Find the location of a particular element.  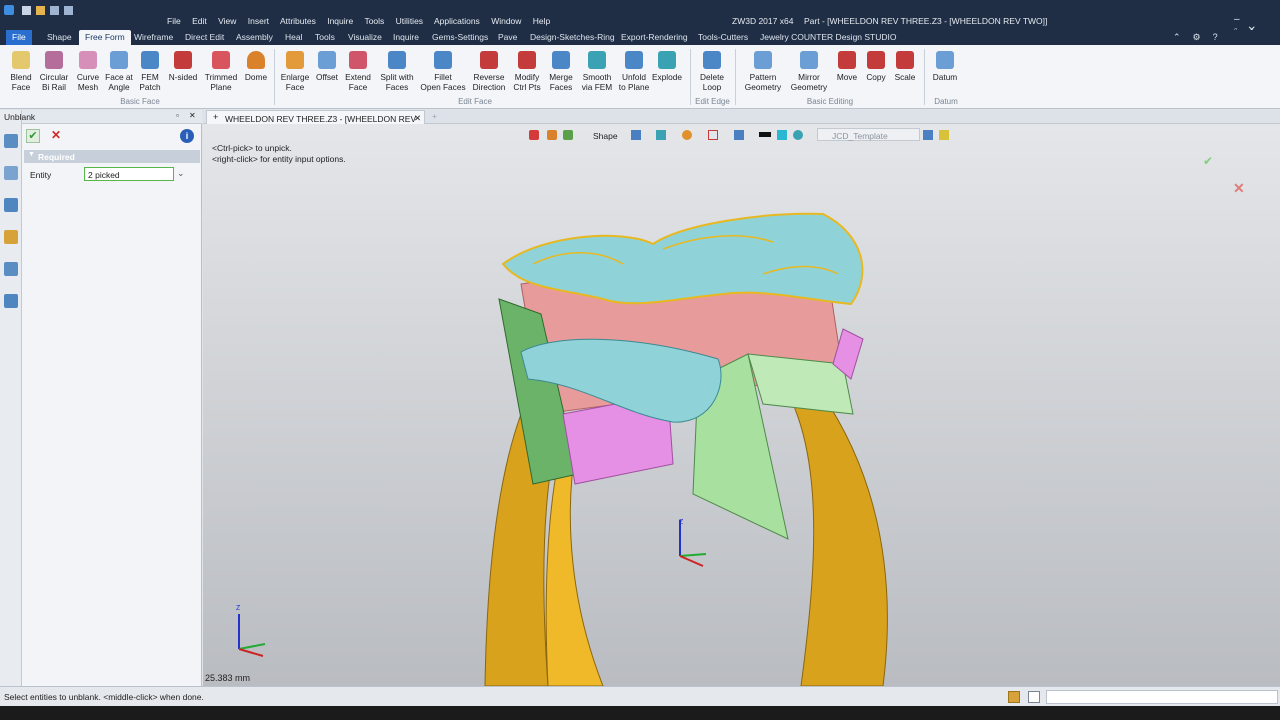

app-title: ZW3D 2017 x64 is located at coordinates (763, 21).